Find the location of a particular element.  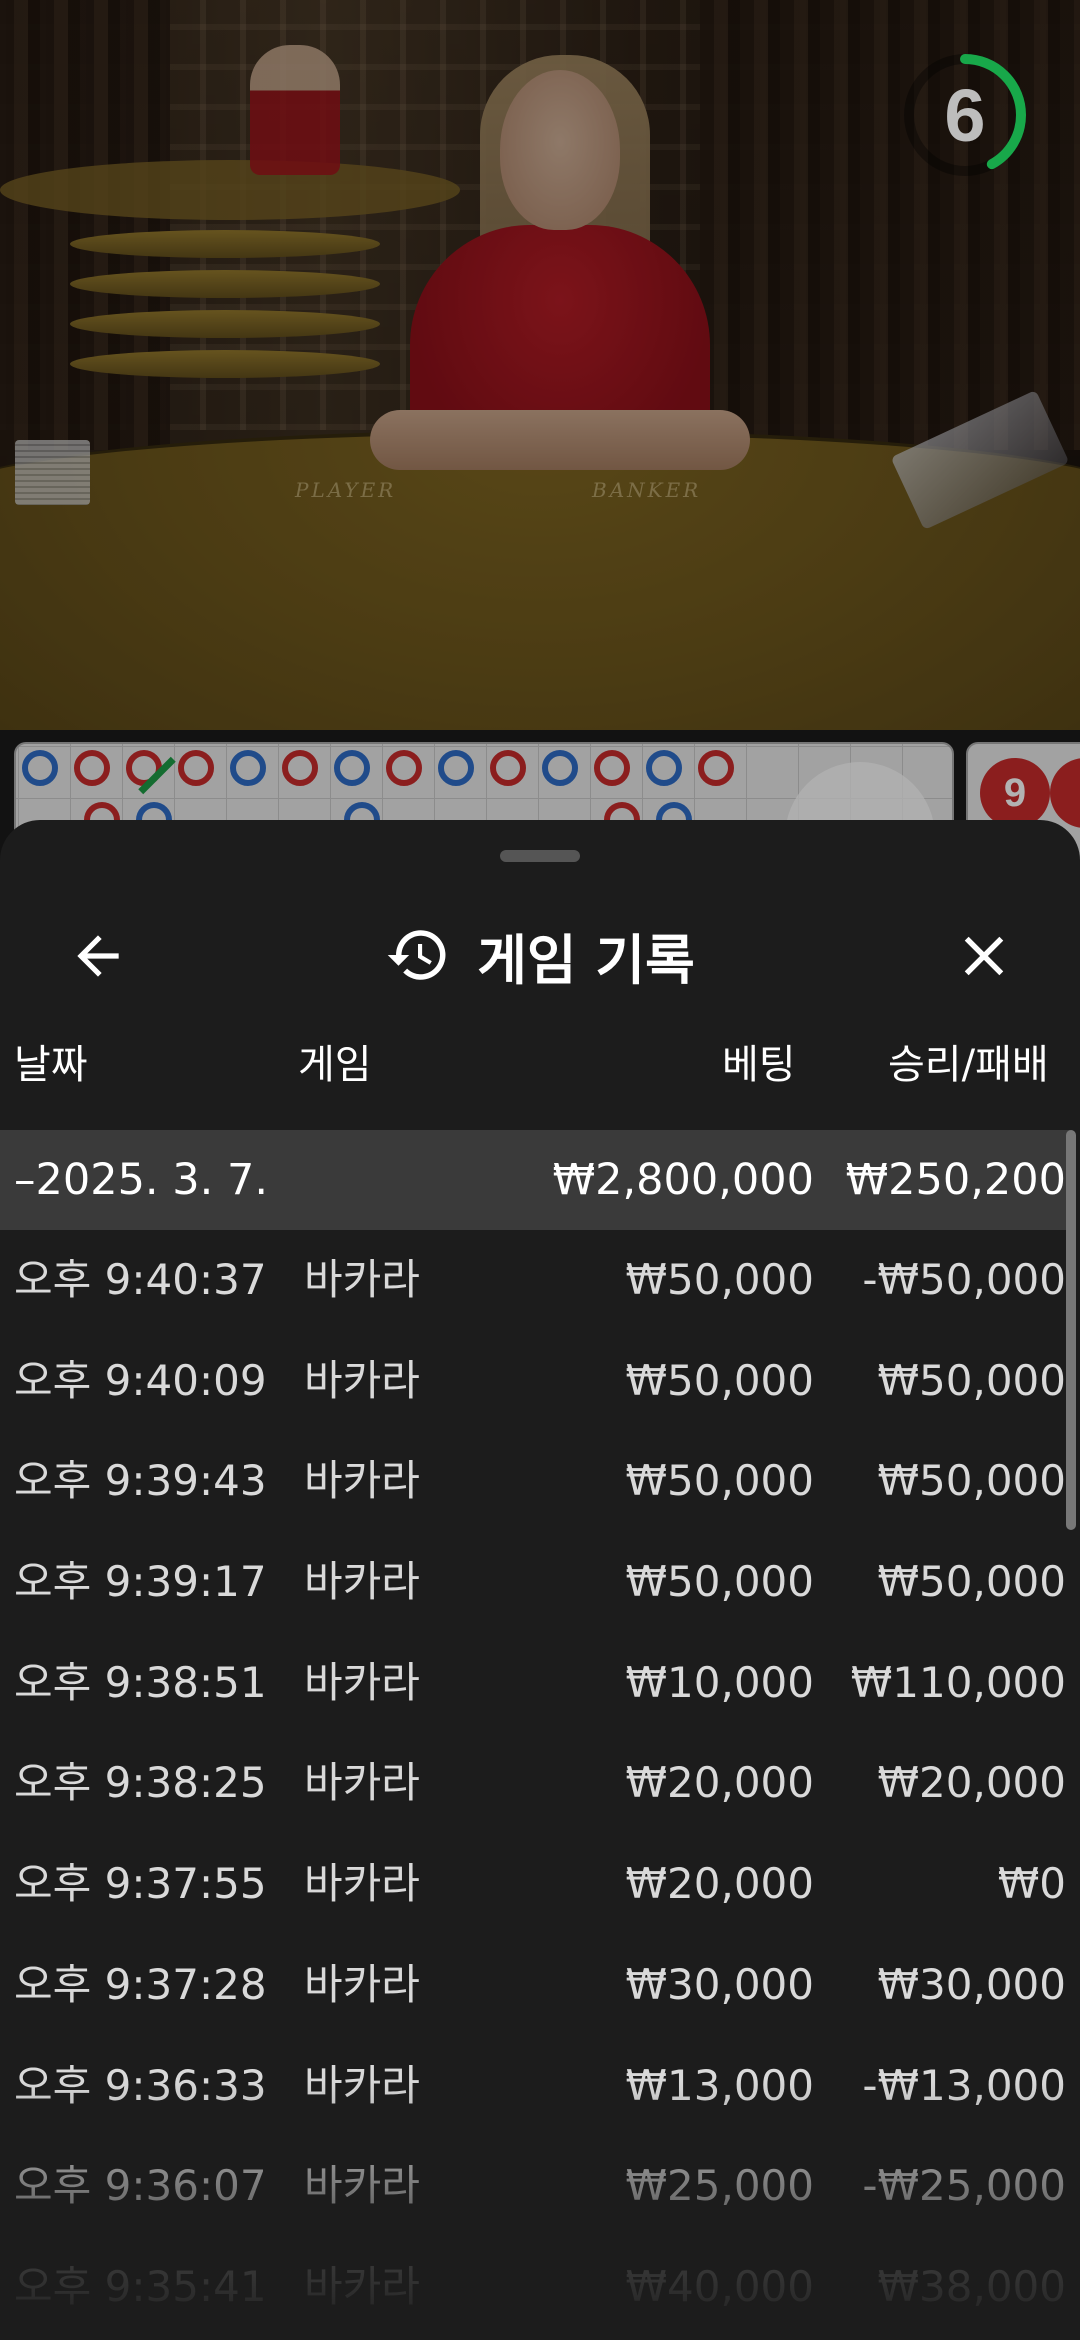

row-time: 오후 9:36:07 is located at coordinates (140, 2186).